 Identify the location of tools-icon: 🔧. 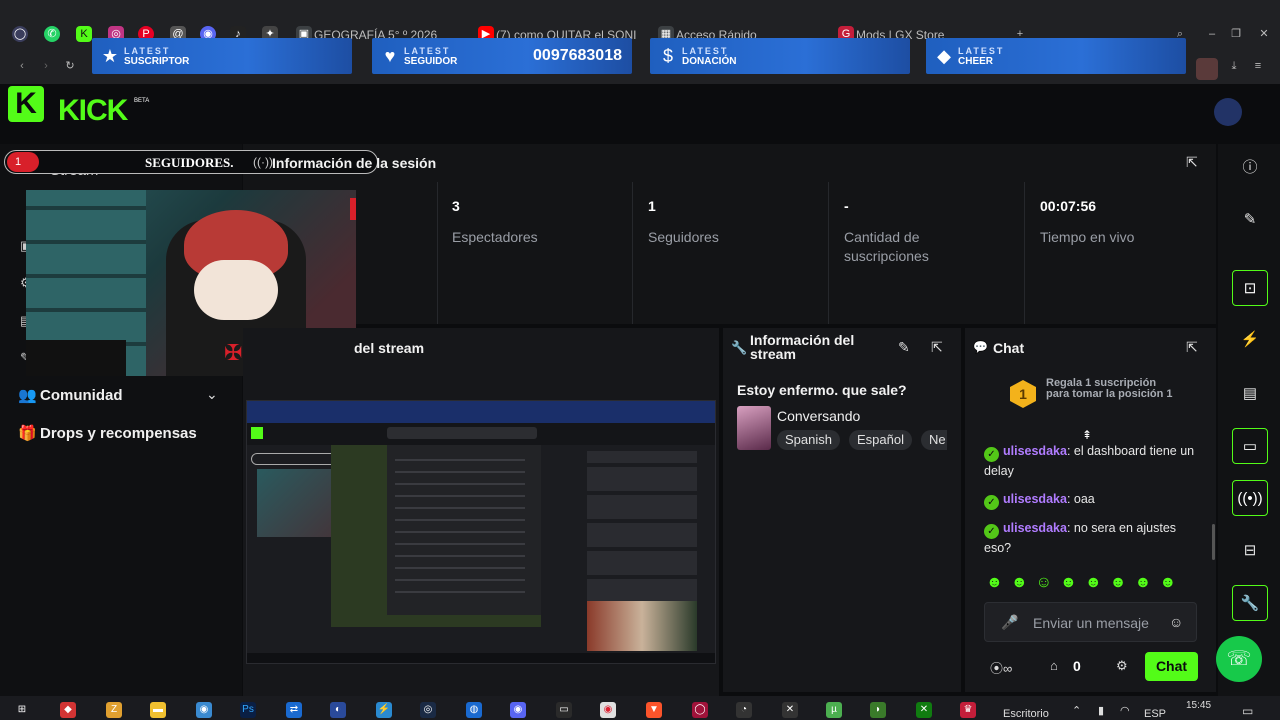
(1250, 603).